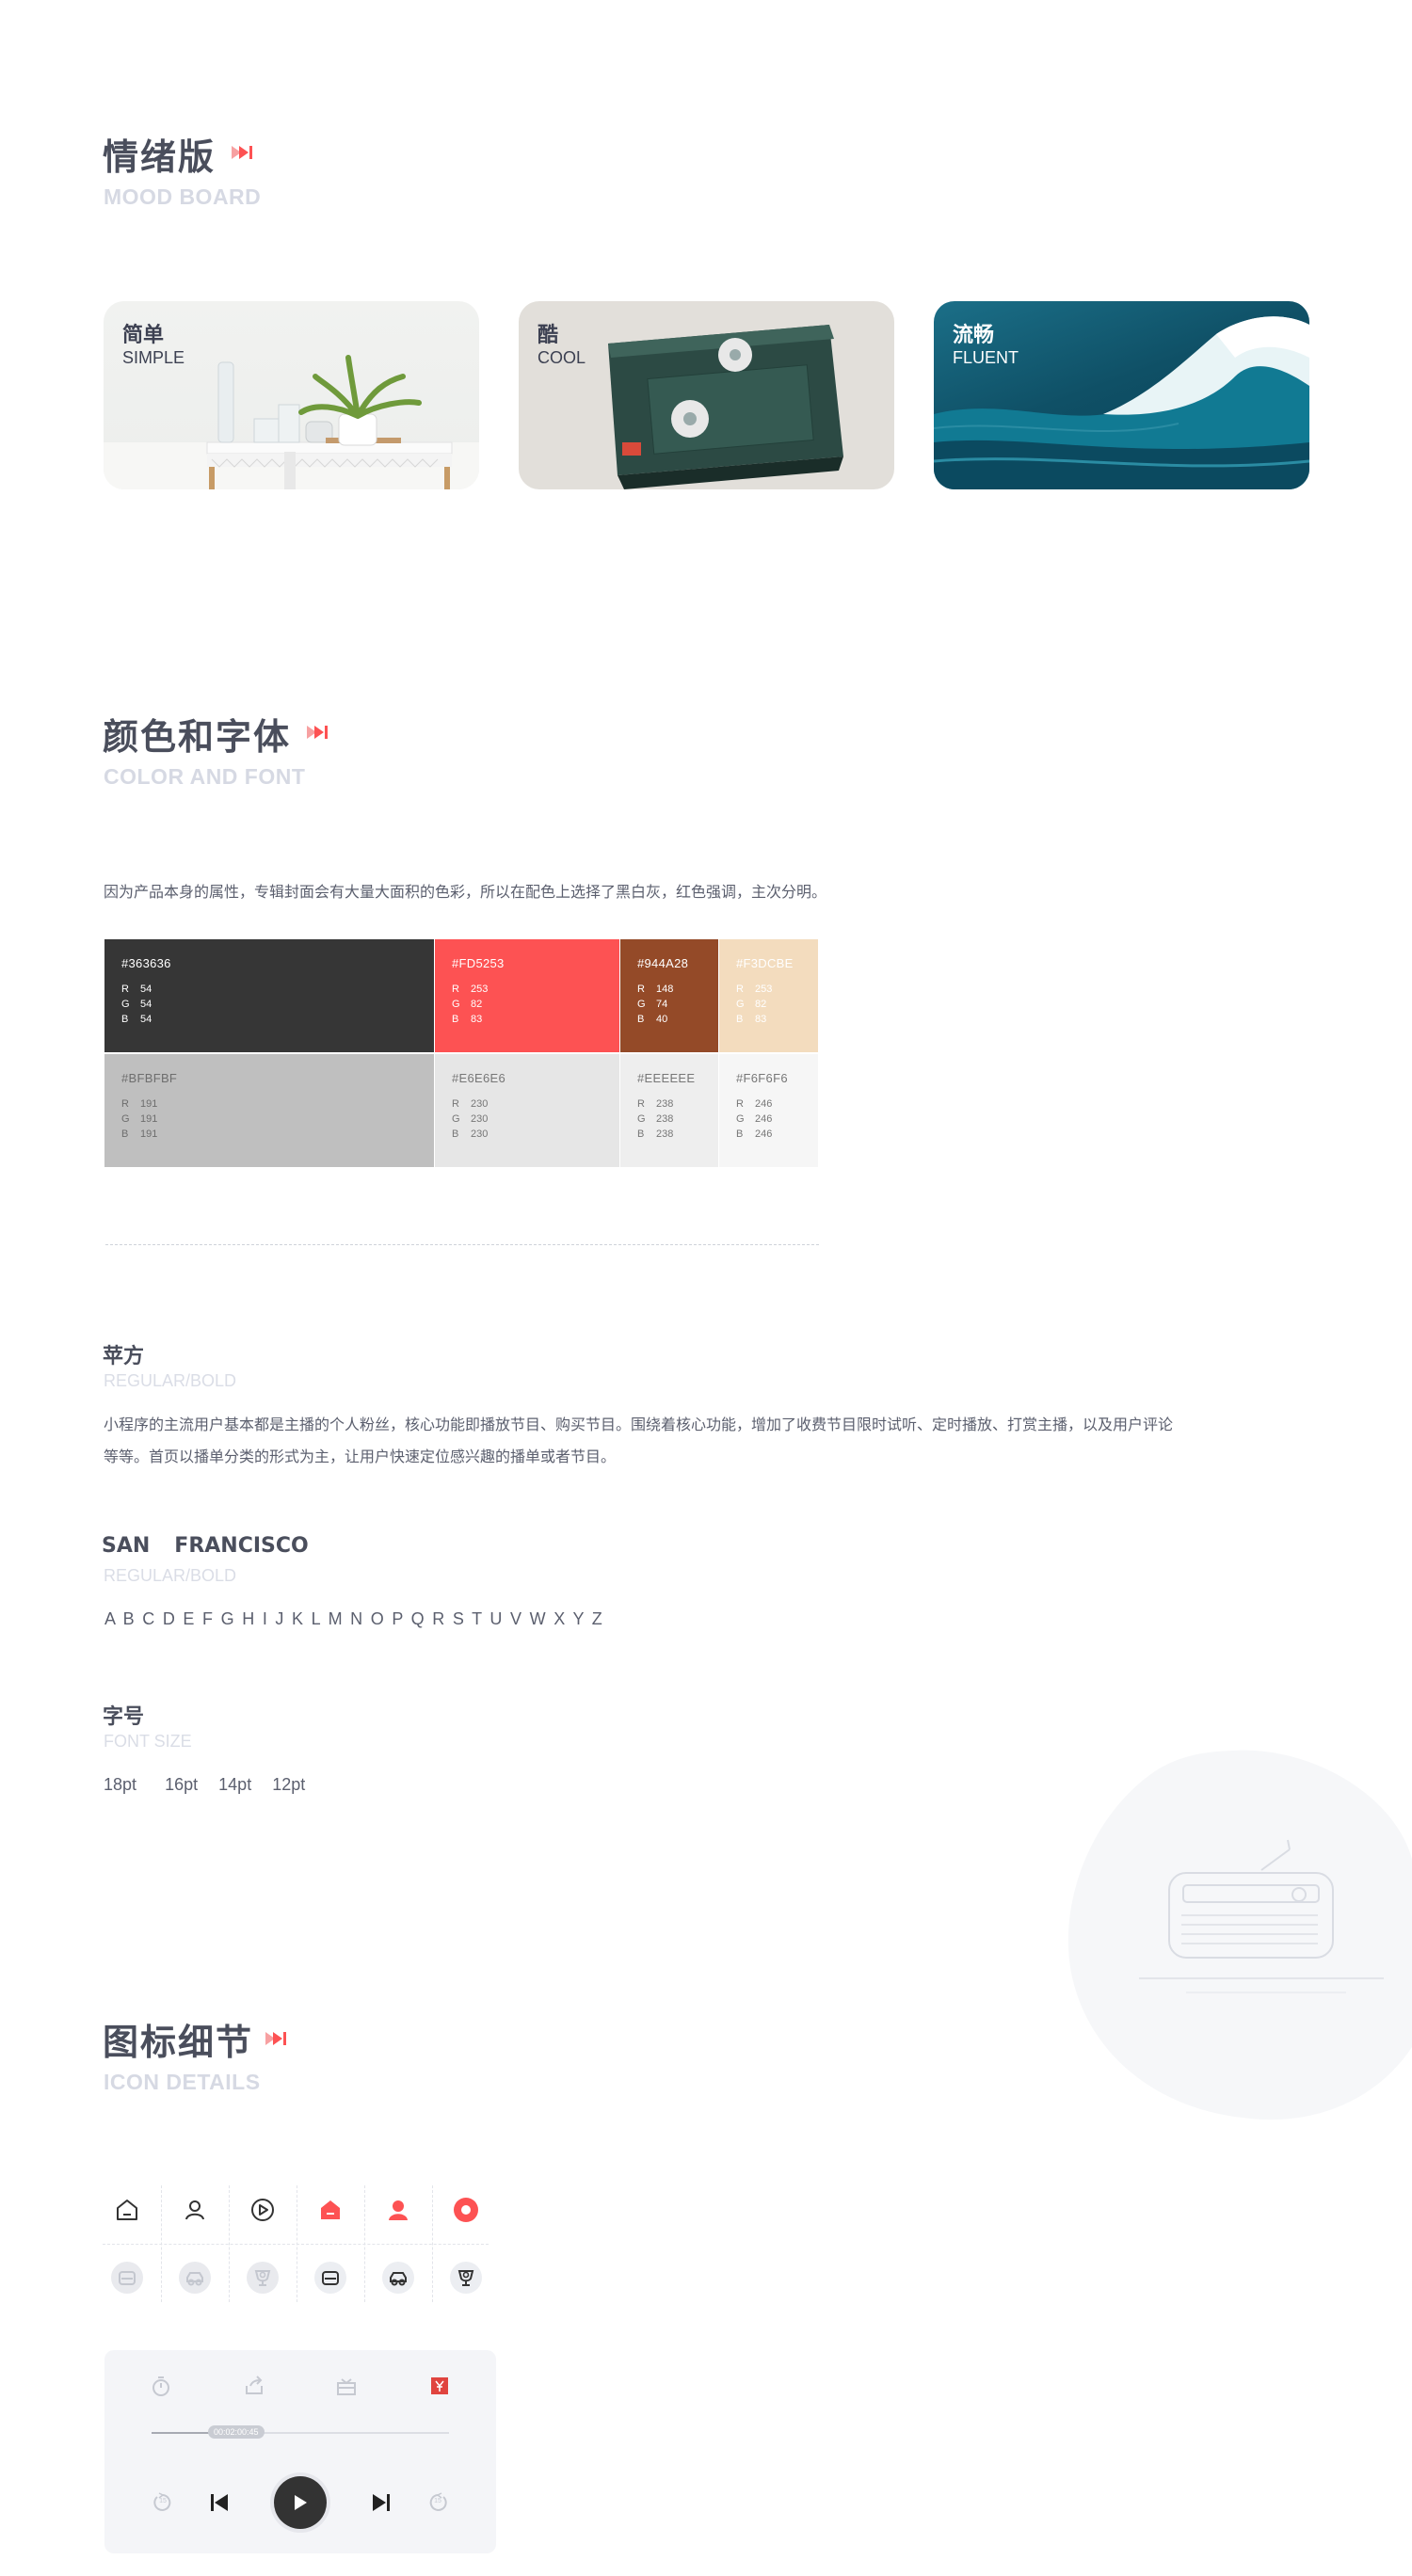 The height and width of the screenshot is (2576, 1412). I want to click on swatch-rgb: R 238 G 238 B 238, so click(655, 1119).